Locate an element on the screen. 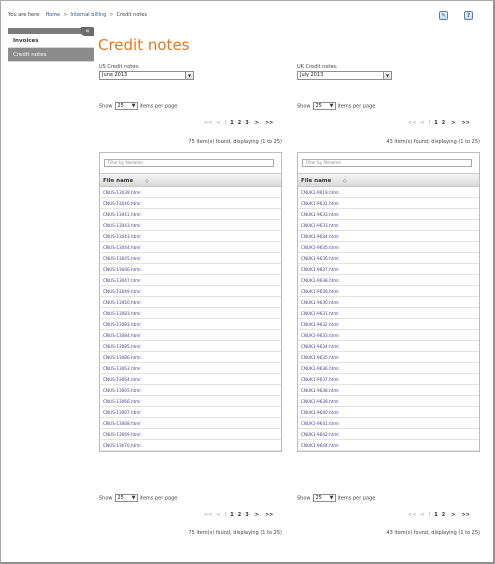 The height and width of the screenshot is (564, 495). column-title: File name is located at coordinates (316, 181).